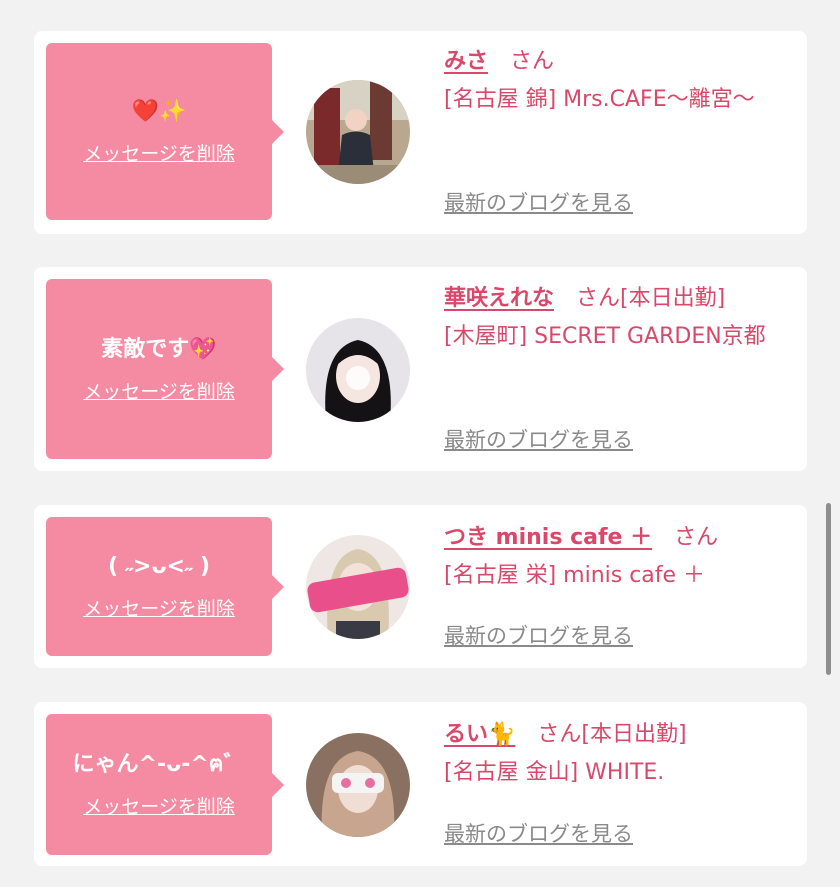 The height and width of the screenshot is (887, 840). I want to click on shop-name: [木屋町] SECRET GARDEN京都, so click(605, 336).